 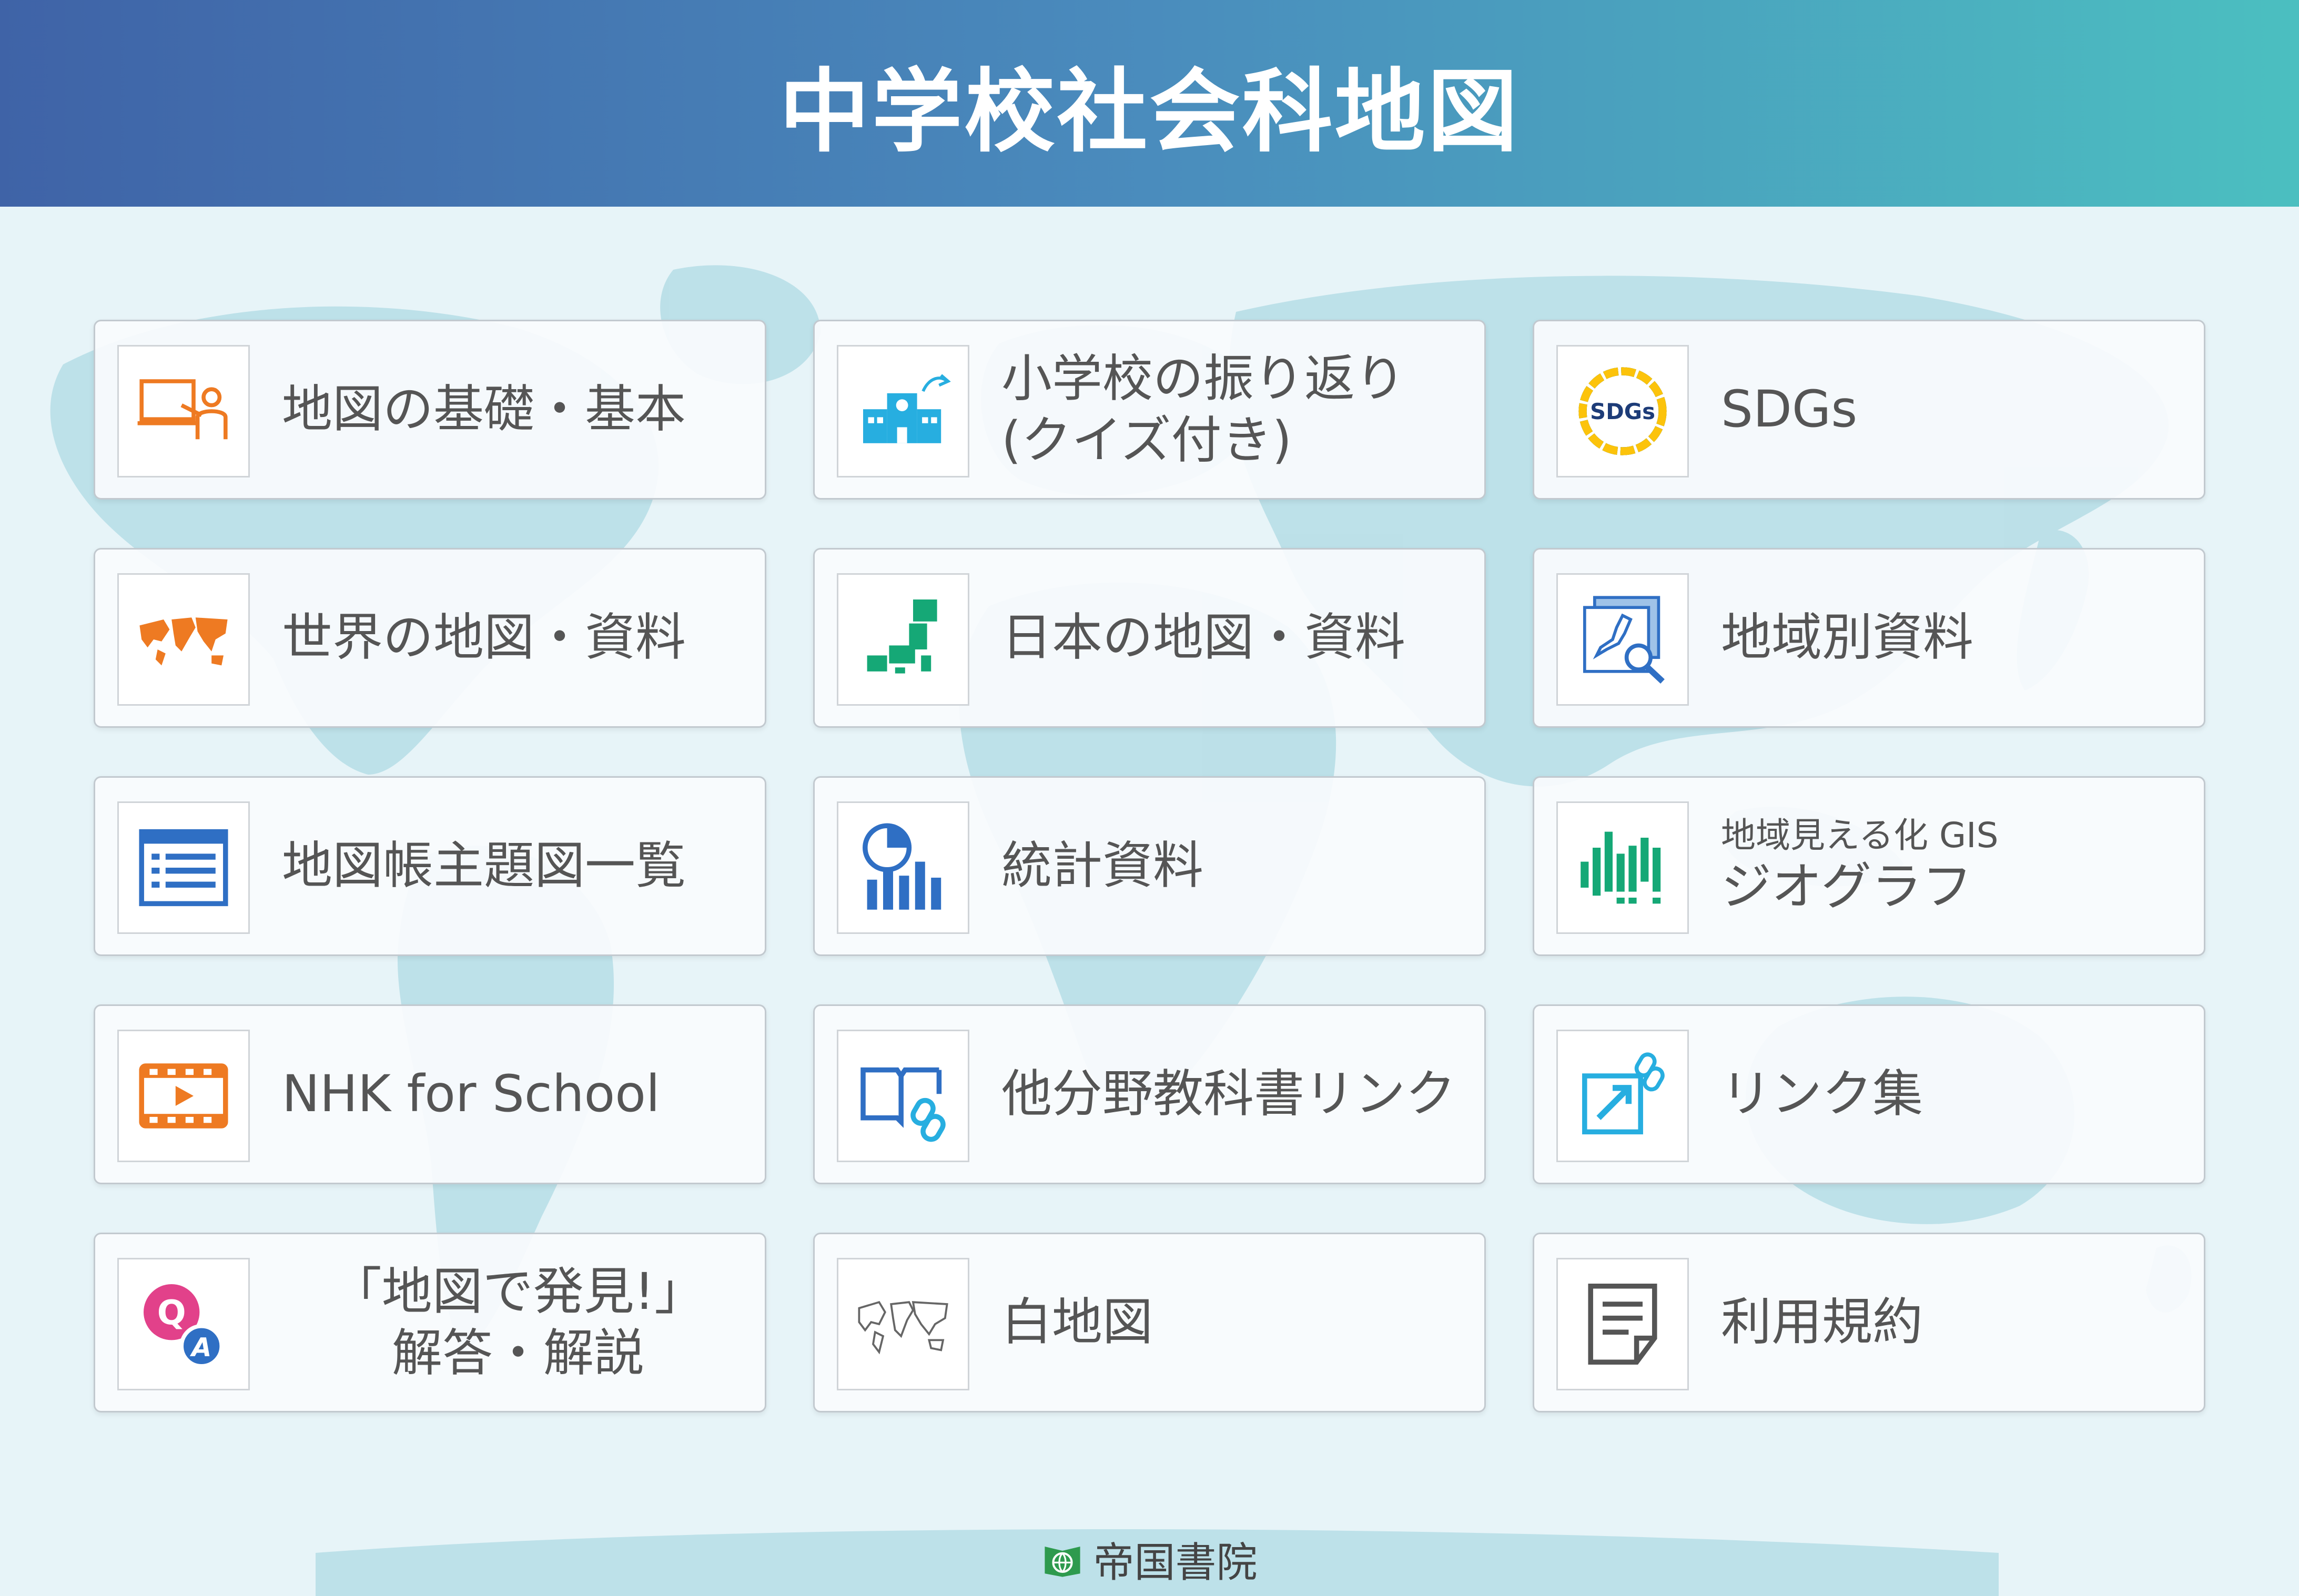 I want to click on card-sublabel: 地域見える化 GIS, so click(x=1860, y=835).